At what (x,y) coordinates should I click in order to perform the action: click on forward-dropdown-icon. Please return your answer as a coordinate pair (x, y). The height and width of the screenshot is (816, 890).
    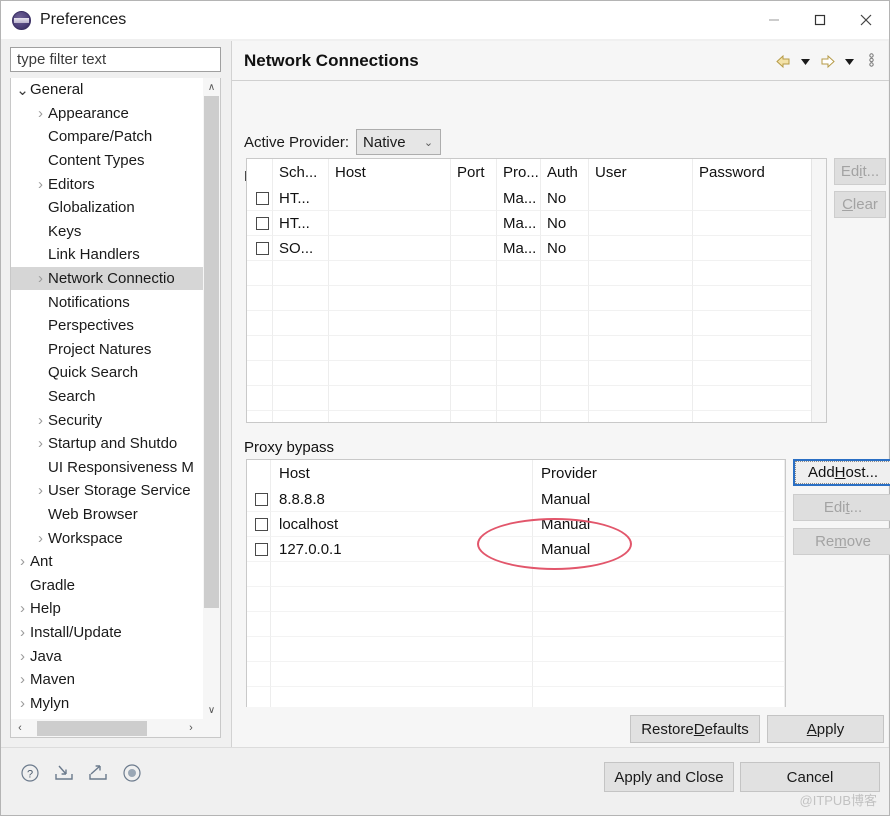
    Looking at the image, I should click on (849, 61).